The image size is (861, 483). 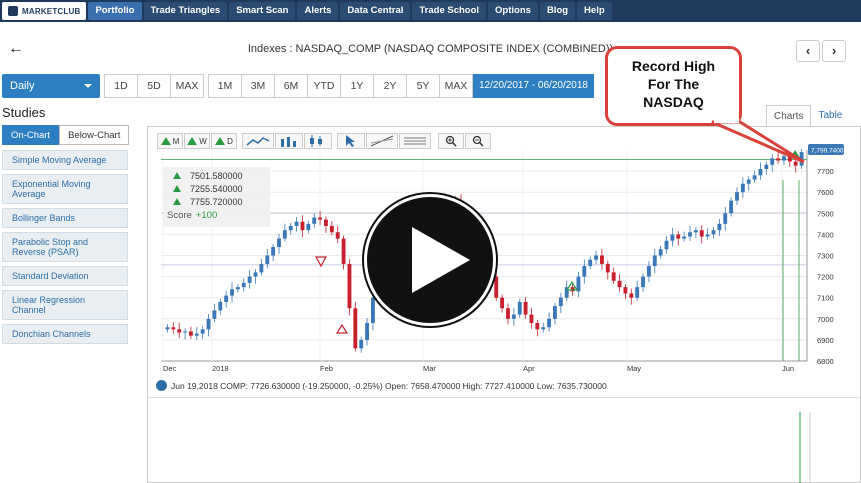 What do you see at coordinates (225, 86) in the screenshot?
I see `range-1m: 1M` at bounding box center [225, 86].